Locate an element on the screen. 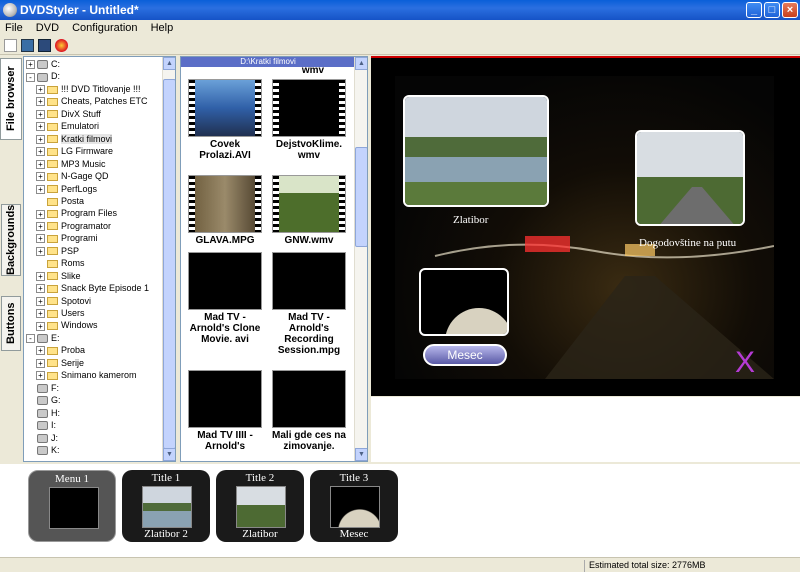  file-item: GNW.wmv is located at coordinates (309, 210).